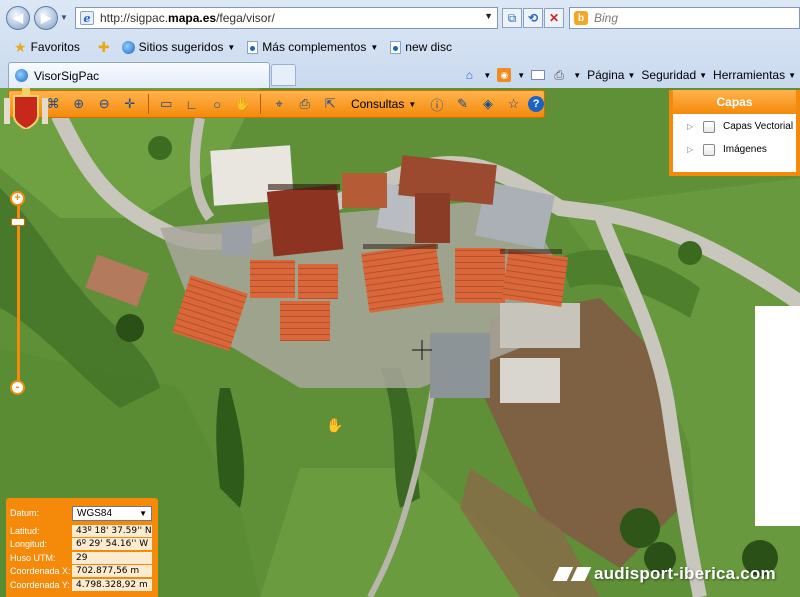 The height and width of the screenshot is (597, 800). I want to click on layer-item-capas-vectorial: ▷ Capas Vectorial, so click(734, 126).